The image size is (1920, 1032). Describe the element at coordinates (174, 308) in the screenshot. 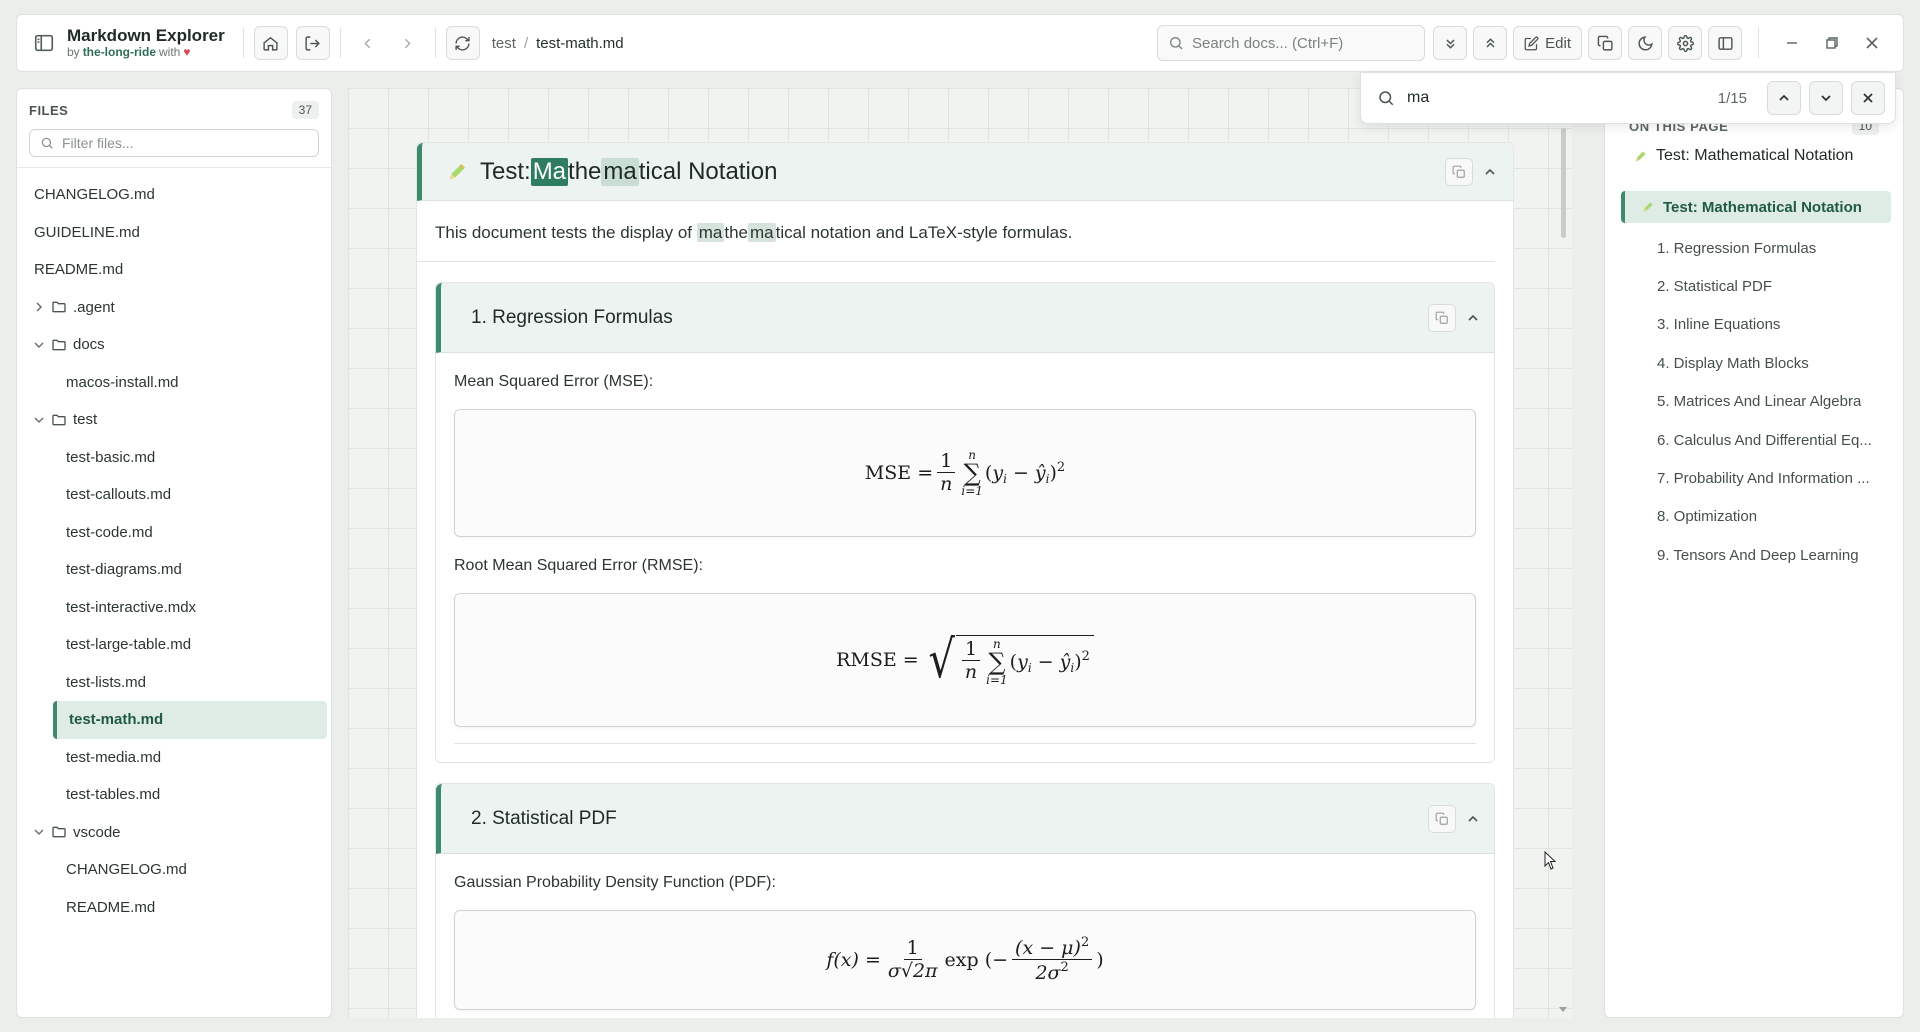

I see `folder-item-agent: .agent` at that location.